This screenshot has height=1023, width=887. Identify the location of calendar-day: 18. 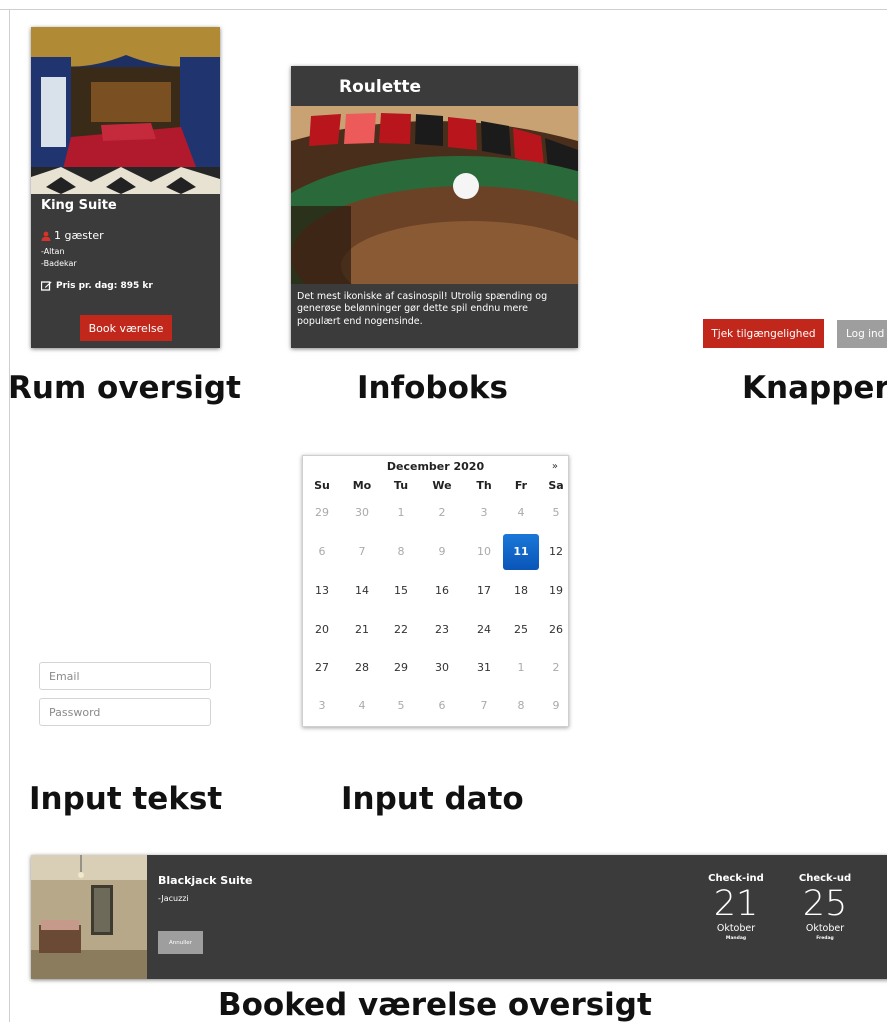
(521, 591).